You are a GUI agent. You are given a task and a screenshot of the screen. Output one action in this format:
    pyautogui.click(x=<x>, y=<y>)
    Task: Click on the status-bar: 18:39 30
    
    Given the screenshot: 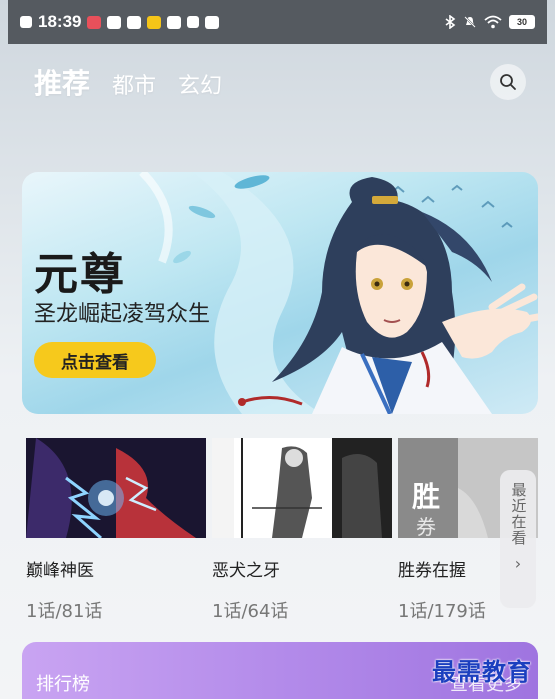 What is the action you would take?
    pyautogui.click(x=277, y=22)
    